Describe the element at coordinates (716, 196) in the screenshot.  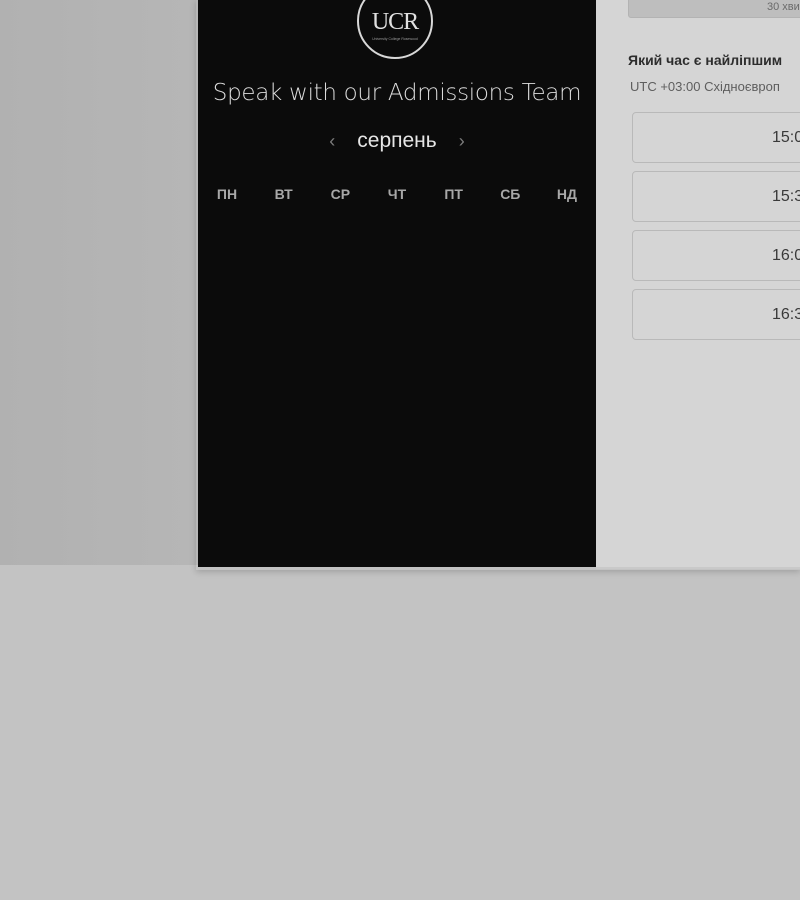
I see `time-slot-button: 15:3` at that location.